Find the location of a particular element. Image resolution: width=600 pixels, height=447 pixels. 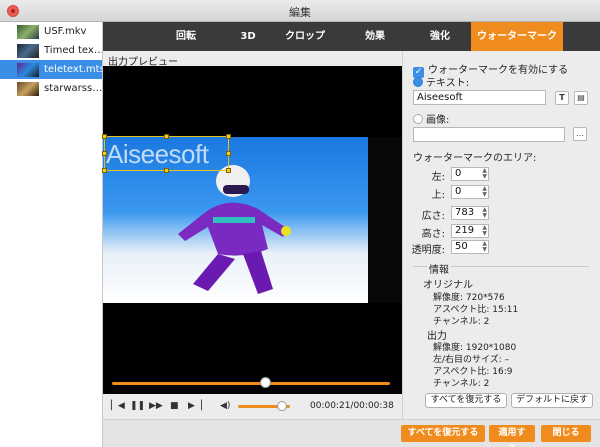

watermark-area-label: ウォーターマークのエリア: is located at coordinates (475, 158).